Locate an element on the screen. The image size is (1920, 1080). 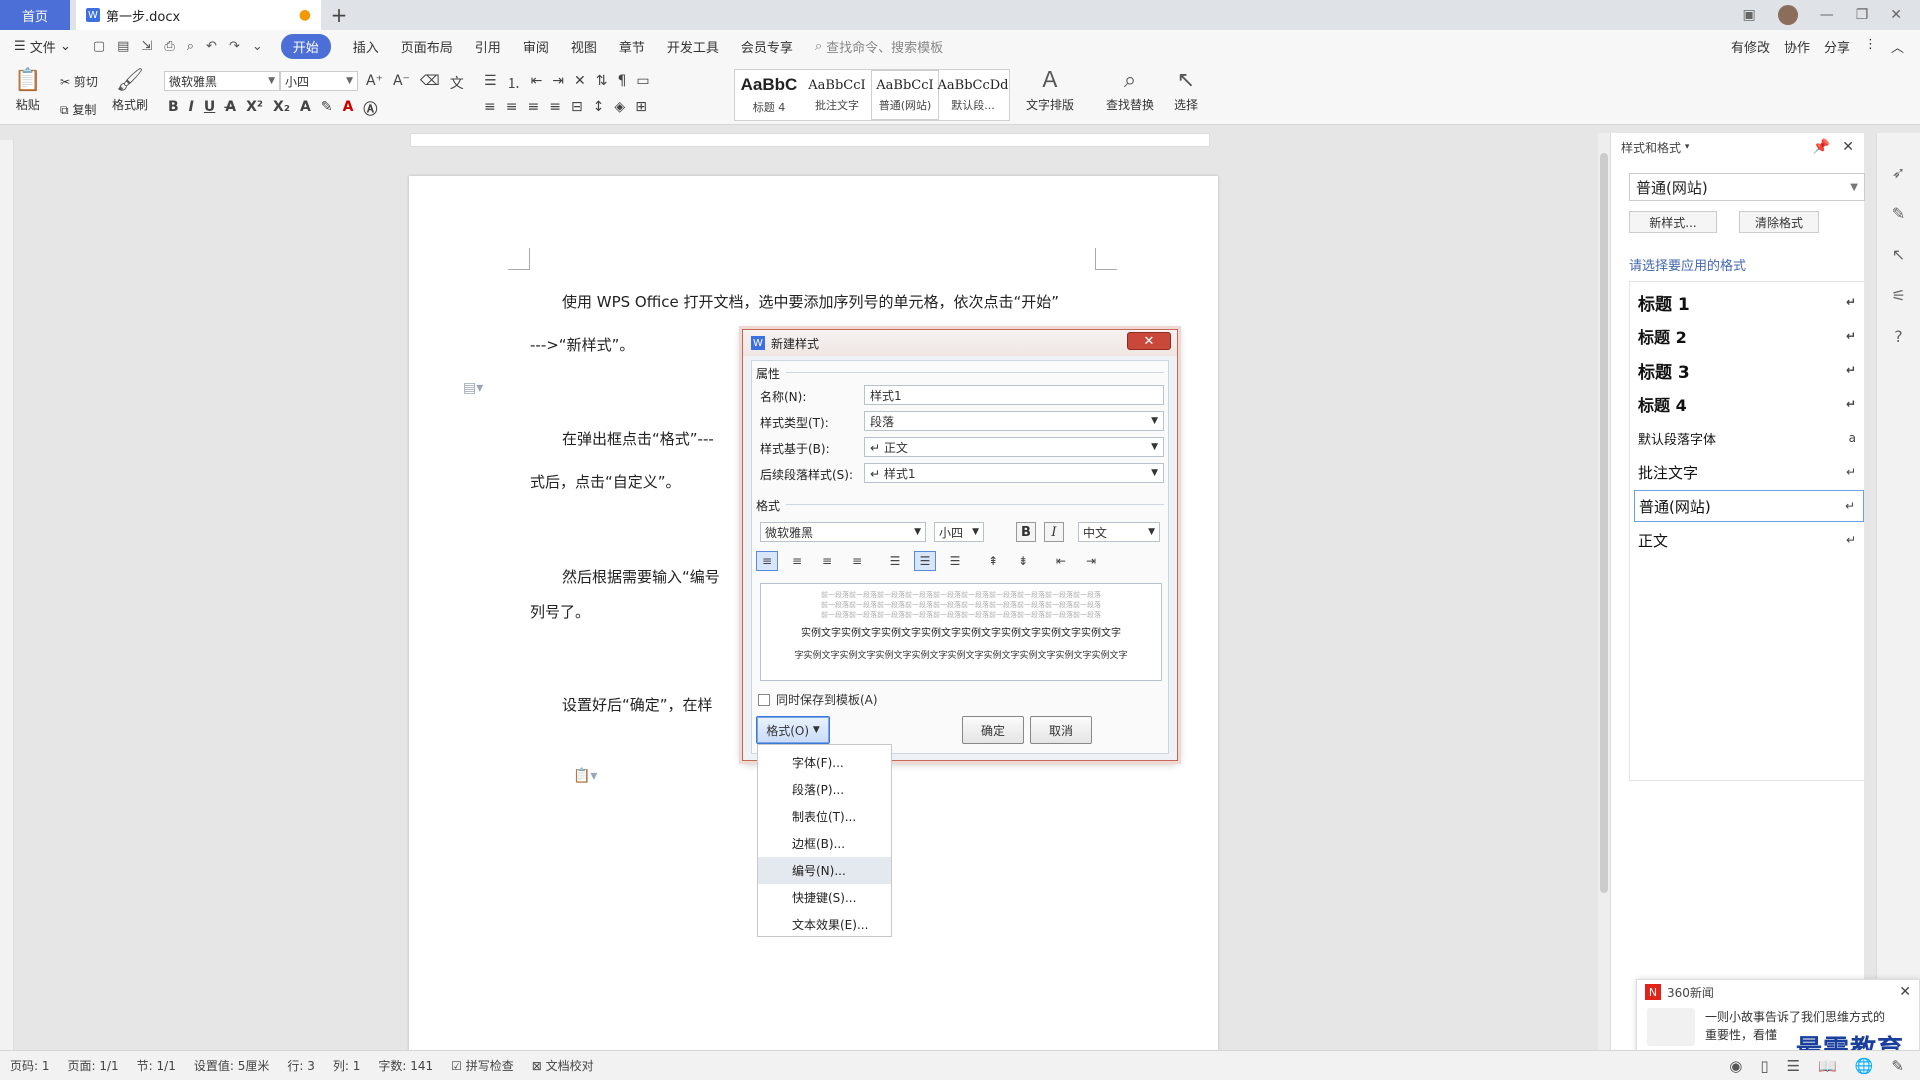
dialog-language-select: 中文 ▼ is located at coordinates (1119, 532).